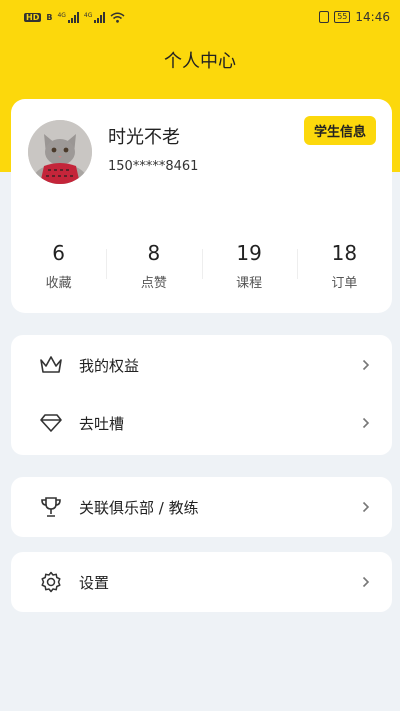 The image size is (400, 711). What do you see at coordinates (139, 507) in the screenshot?
I see `menu-label: 关联俱乐部 / 教练` at bounding box center [139, 507].